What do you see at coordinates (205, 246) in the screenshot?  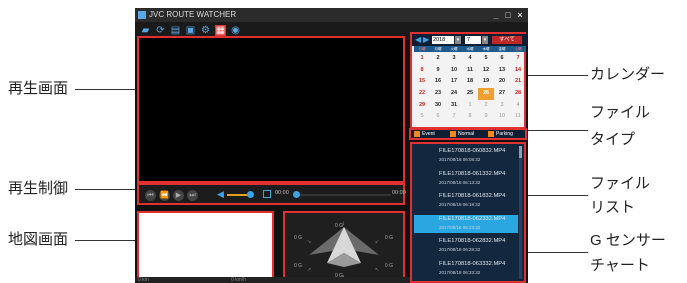 I see `map-screen` at bounding box center [205, 246].